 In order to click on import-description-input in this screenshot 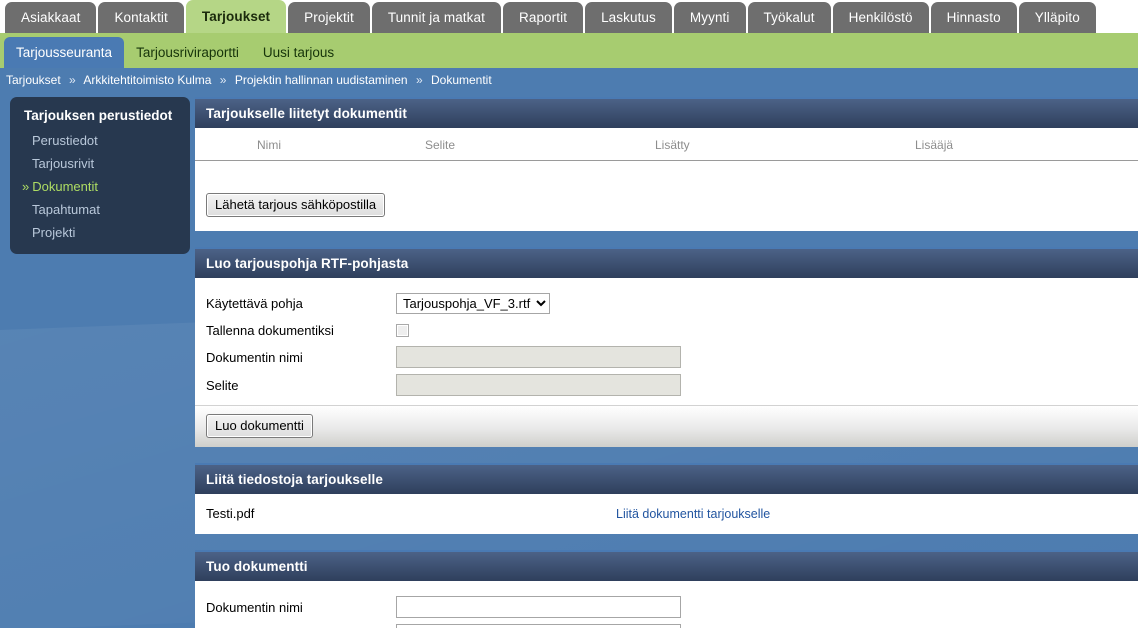, I will do `click(538, 626)`.